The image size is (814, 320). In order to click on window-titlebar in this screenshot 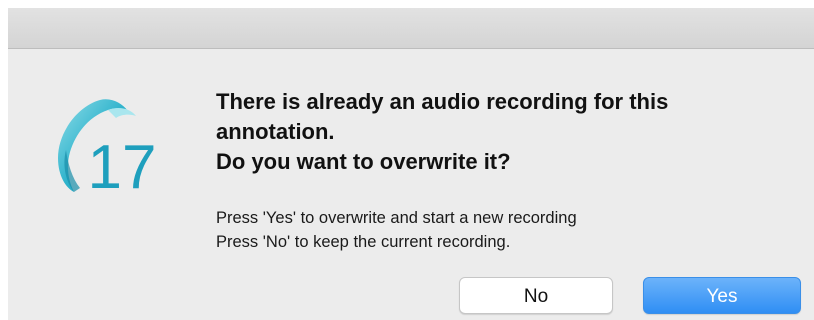, I will do `click(411, 28)`.